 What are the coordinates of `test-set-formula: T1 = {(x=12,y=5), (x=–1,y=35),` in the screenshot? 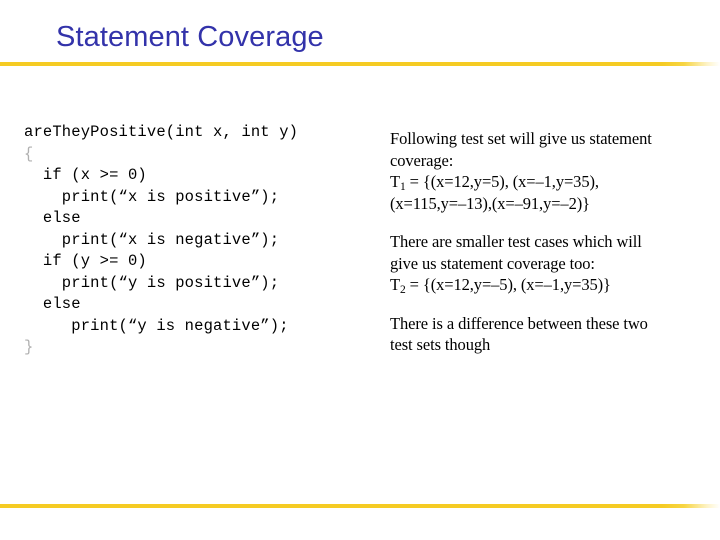 It's located at (540, 182).